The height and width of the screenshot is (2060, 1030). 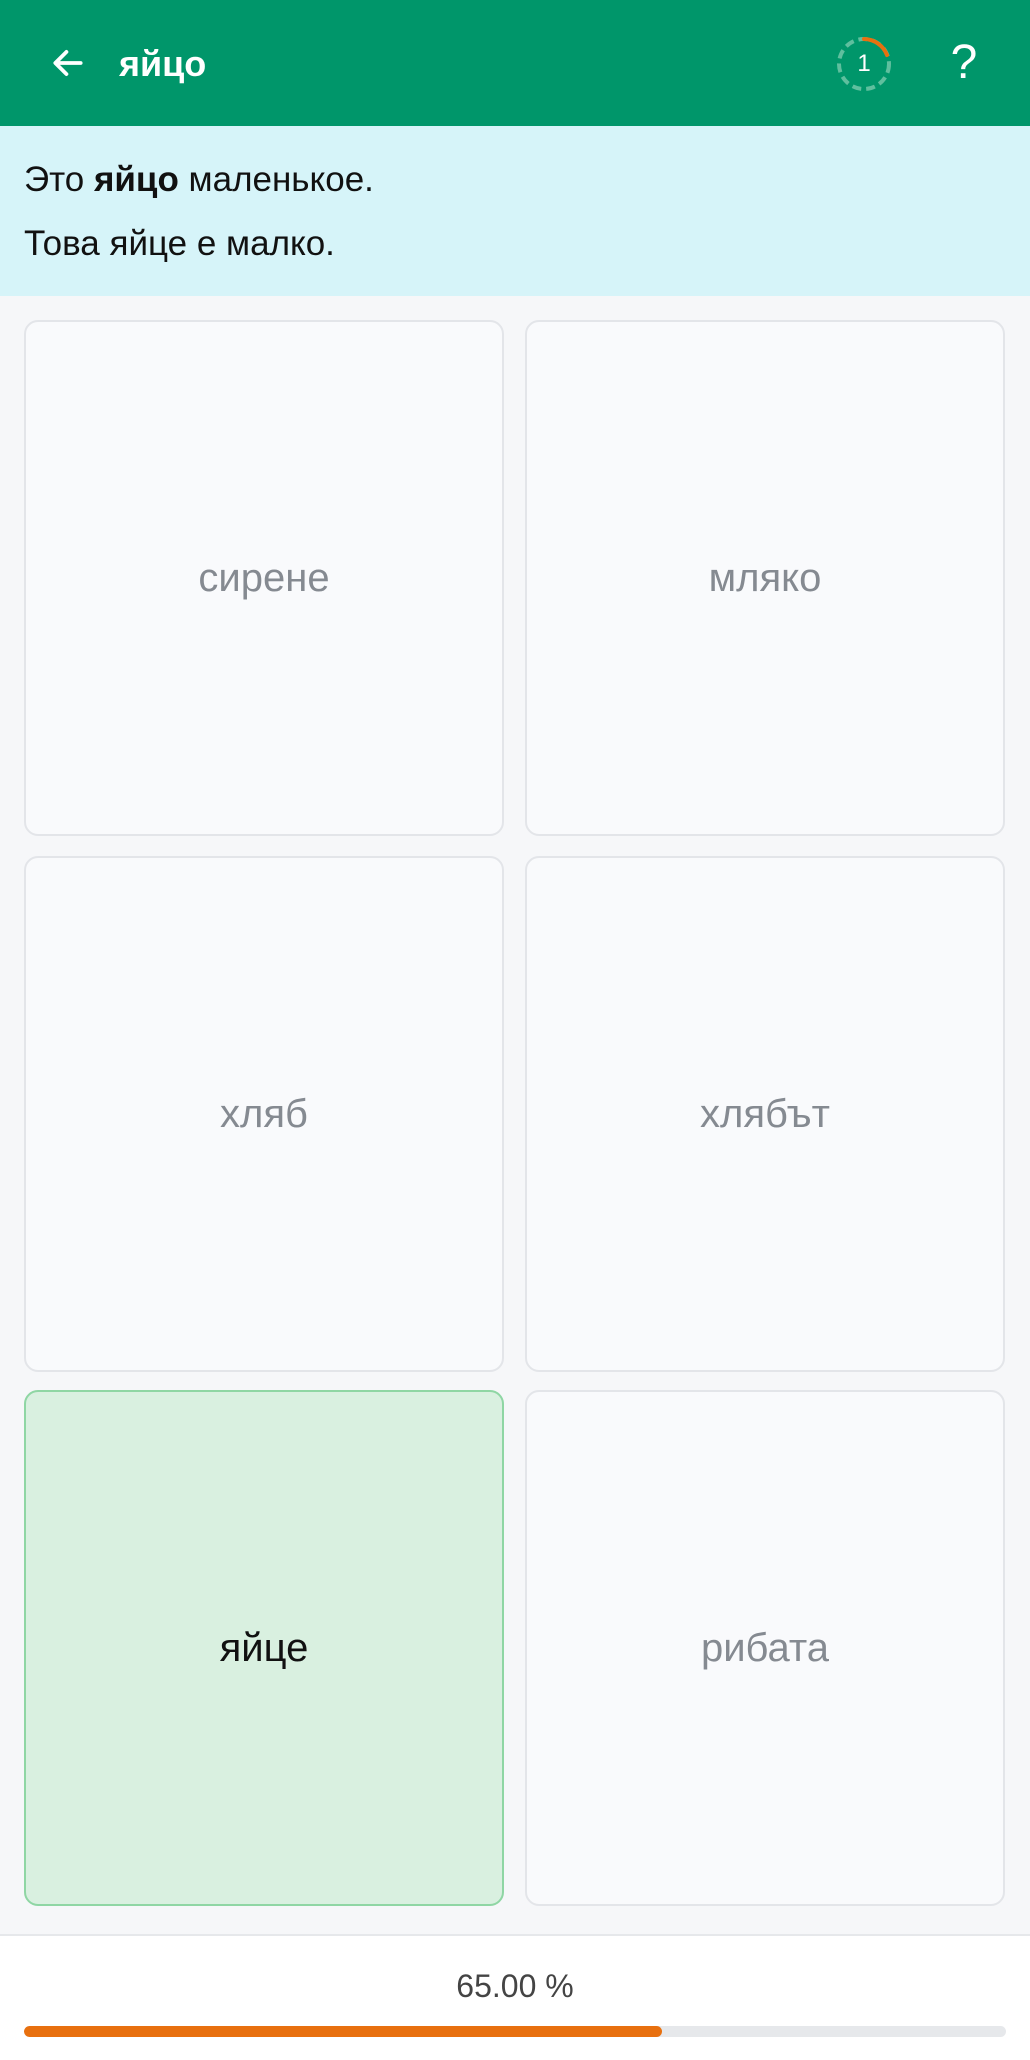 I want to click on option-card: яйце, so click(x=264, y=1648).